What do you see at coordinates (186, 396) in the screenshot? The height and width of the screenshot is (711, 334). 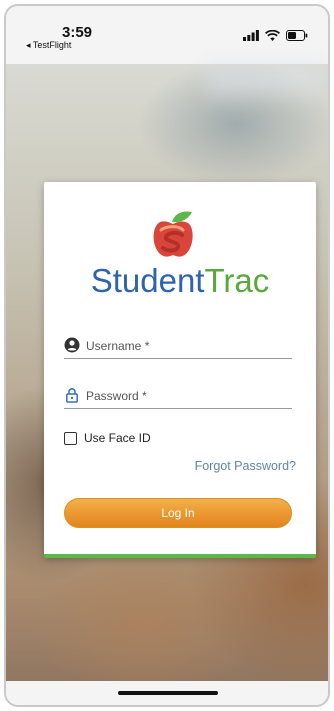 I see `password-input` at bounding box center [186, 396].